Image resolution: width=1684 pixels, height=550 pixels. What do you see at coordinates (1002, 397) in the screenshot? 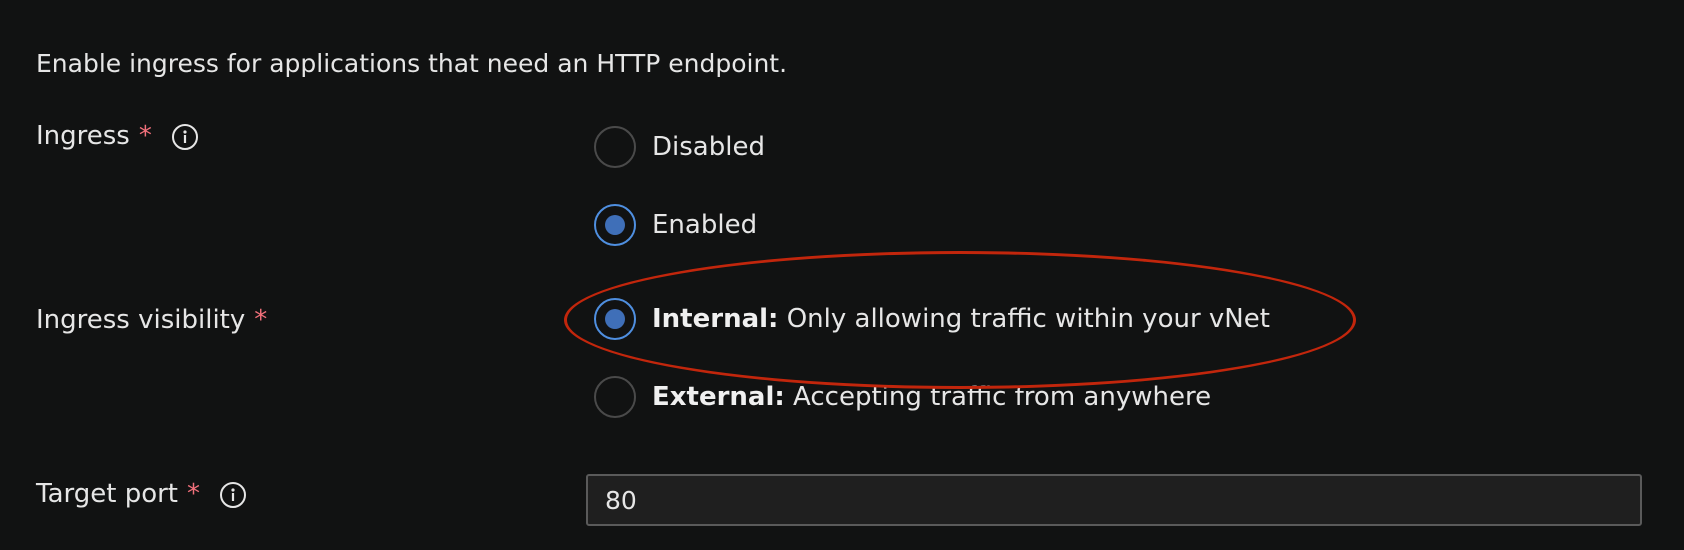
I see `external-detail: Accepting traffic from anywhere` at bounding box center [1002, 397].